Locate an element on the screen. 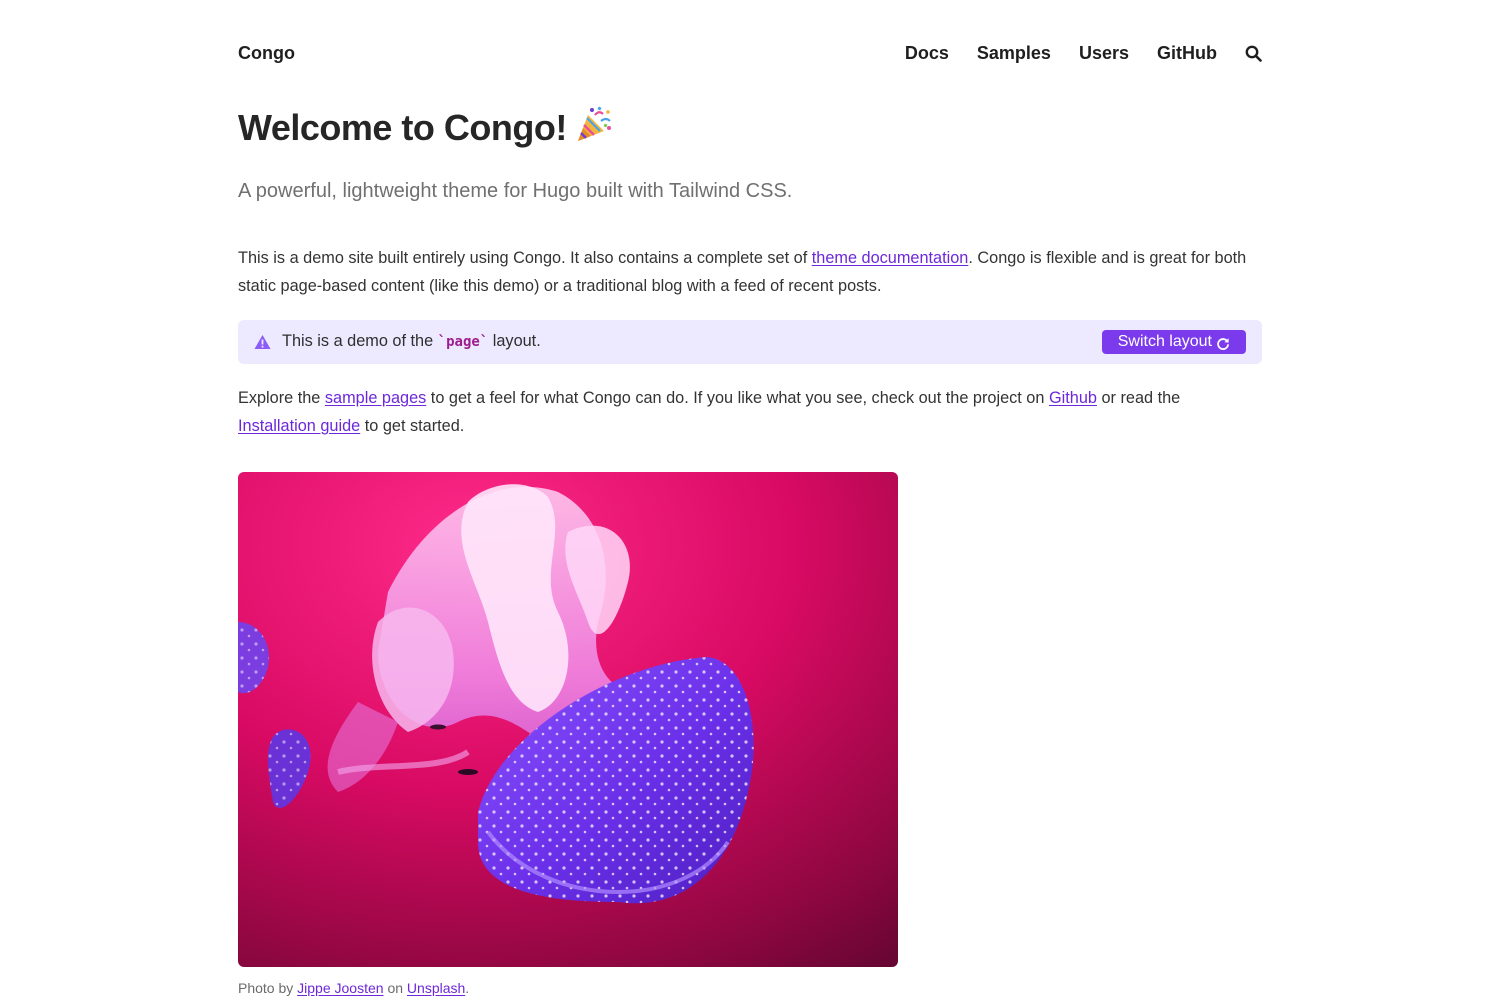 This screenshot has height=1000, width=1500. caption-text-1: Photo by is located at coordinates (268, 988).